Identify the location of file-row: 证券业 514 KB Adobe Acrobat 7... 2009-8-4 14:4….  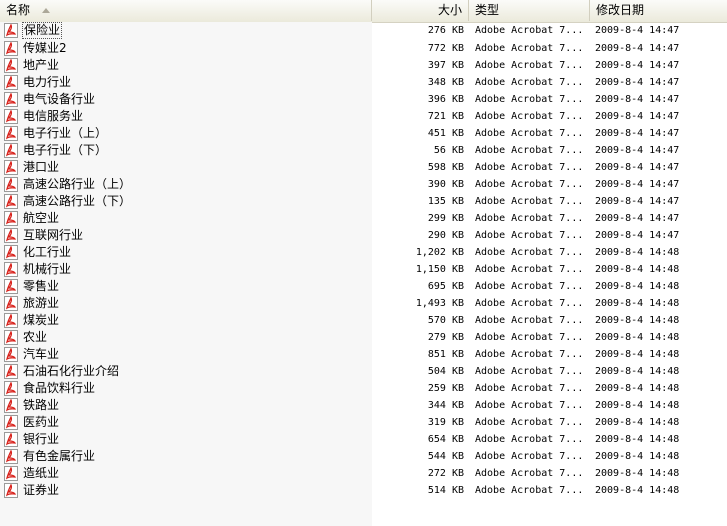
(363, 490).